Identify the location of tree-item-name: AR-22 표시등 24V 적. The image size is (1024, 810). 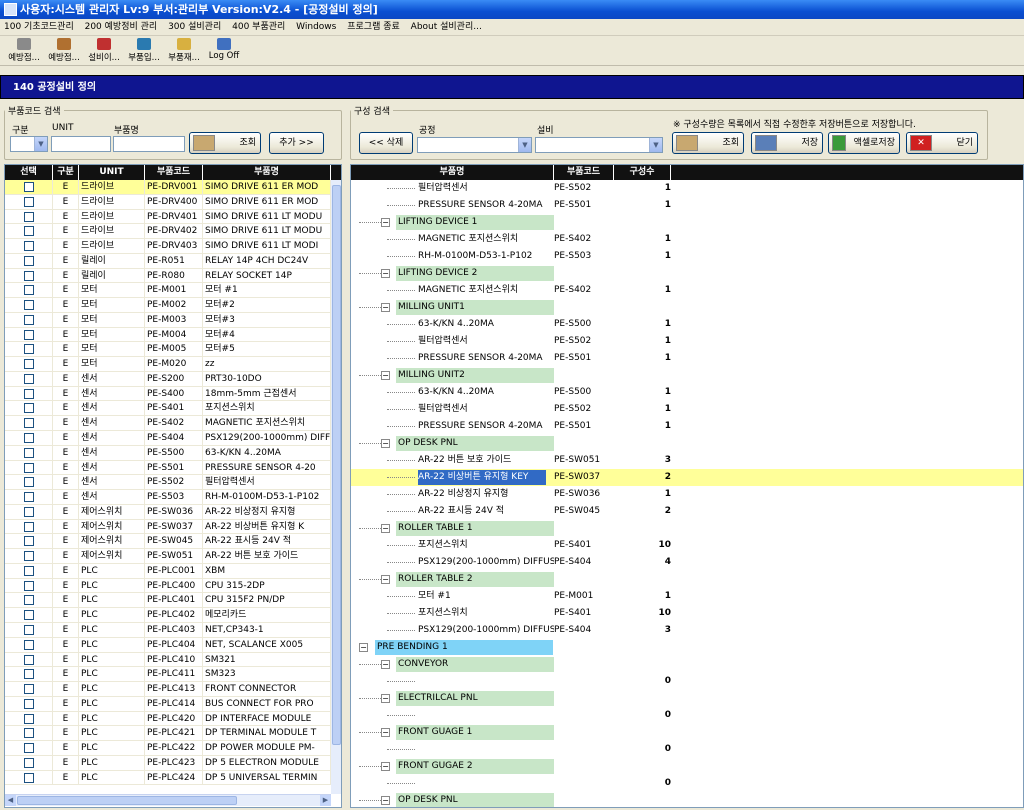
(486, 511).